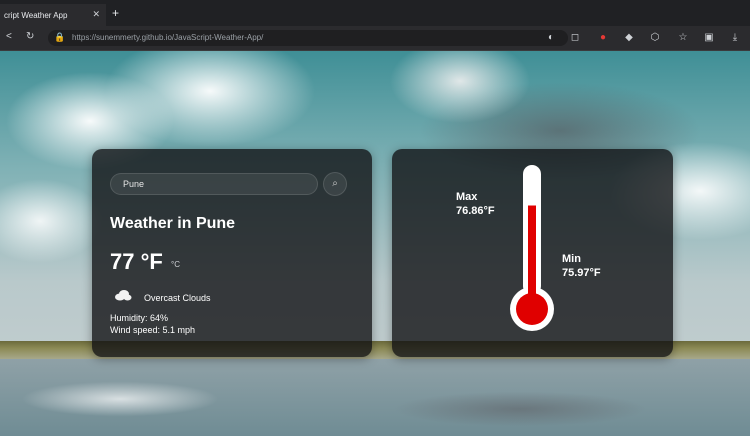 The image size is (750, 436). What do you see at coordinates (467, 197) in the screenshot?
I see `max-label: Max` at bounding box center [467, 197].